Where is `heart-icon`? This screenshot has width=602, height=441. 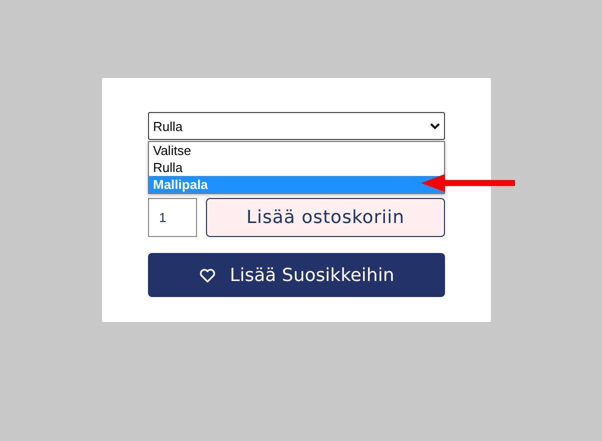
heart-icon is located at coordinates (207, 275).